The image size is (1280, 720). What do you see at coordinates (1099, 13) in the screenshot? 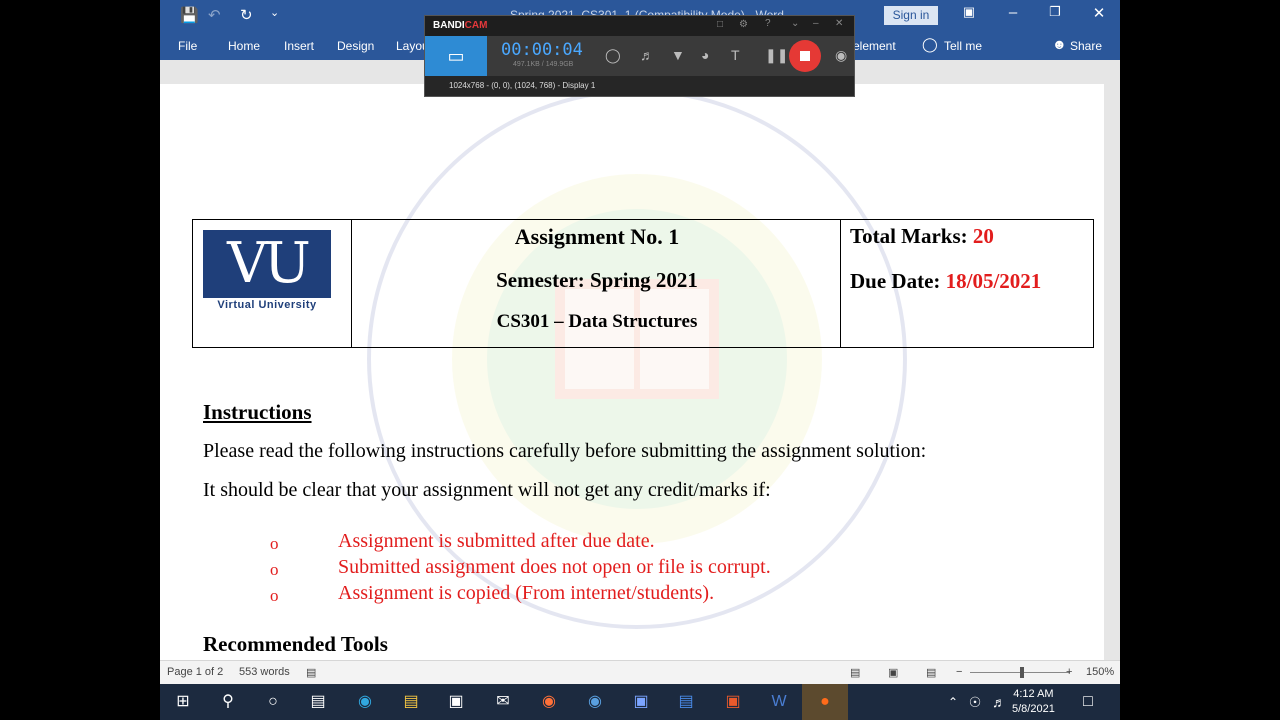
I see `close-button: ✕` at bounding box center [1099, 13].